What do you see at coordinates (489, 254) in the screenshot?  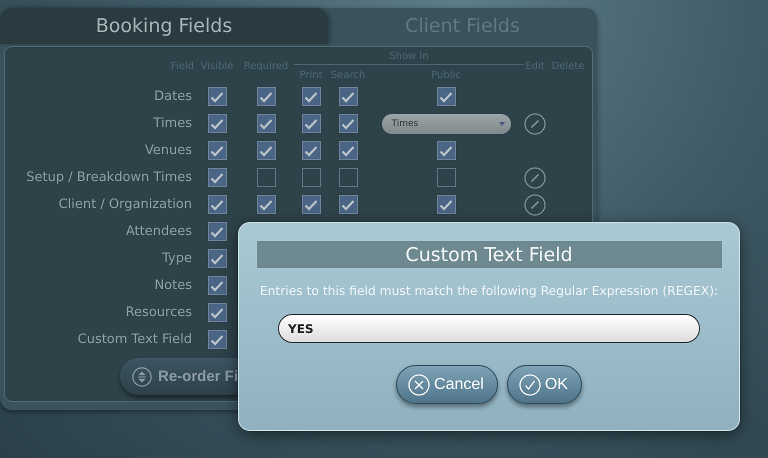 I see `dialog-title: Custom Text Field` at bounding box center [489, 254].